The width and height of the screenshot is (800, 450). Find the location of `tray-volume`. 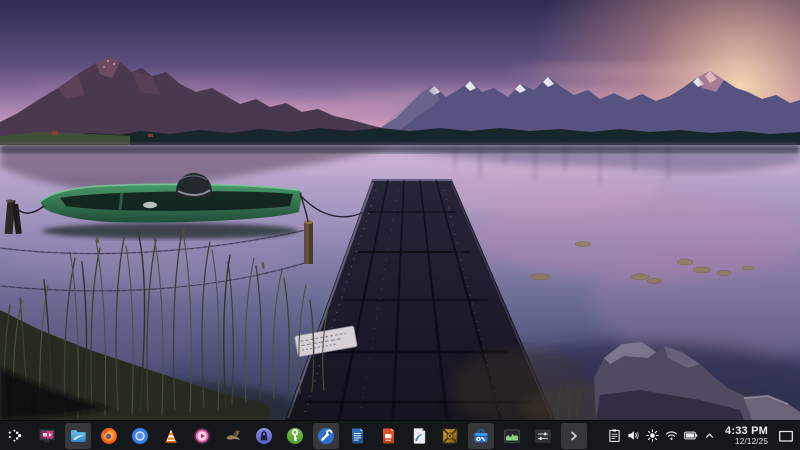

tray-volume is located at coordinates (633, 436).